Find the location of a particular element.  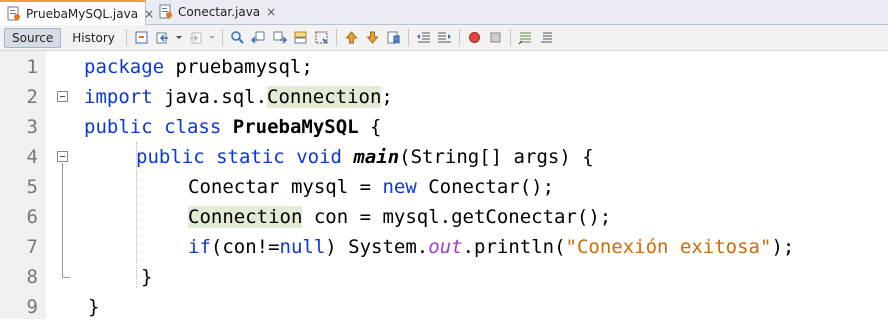

code-line-1: package pruebamysql; is located at coordinates (198, 67).